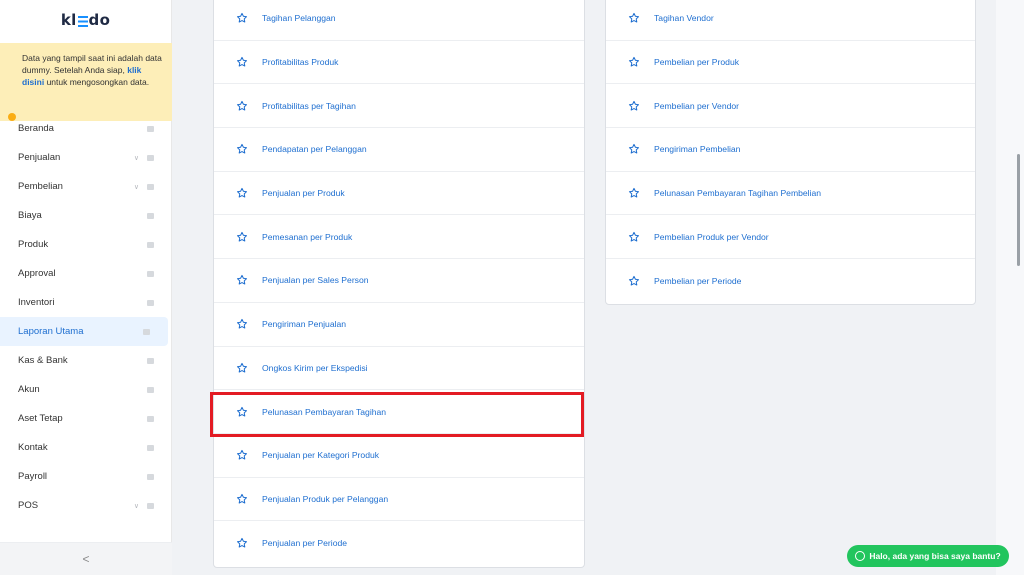 The image size is (1024, 575). I want to click on report-link-item: Penjualan Produk per Pelanggan, so click(399, 500).